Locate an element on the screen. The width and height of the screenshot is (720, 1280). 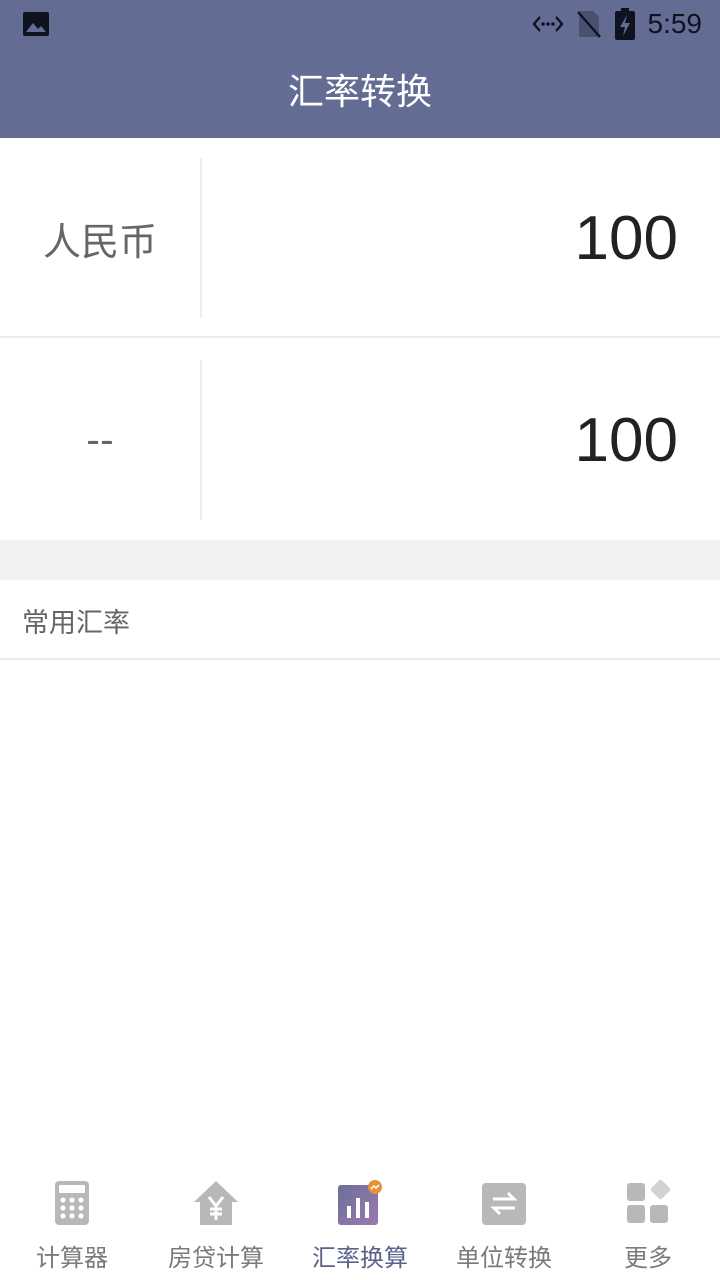
chart-icon is located at coordinates (360, 1202).